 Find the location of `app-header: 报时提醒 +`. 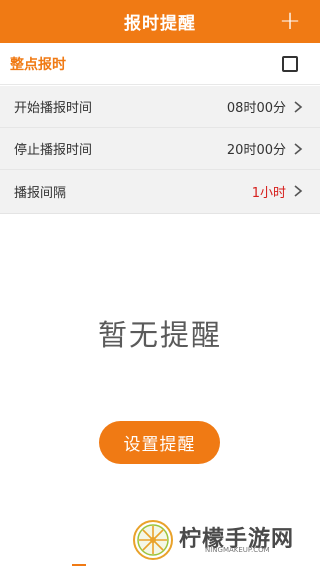

app-header: 报时提醒 + is located at coordinates (160, 21).